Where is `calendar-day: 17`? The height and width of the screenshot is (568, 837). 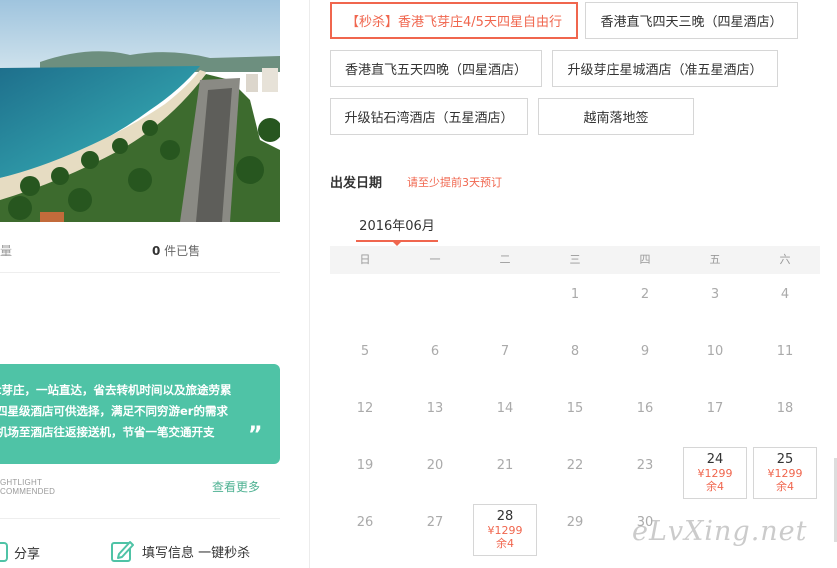
calendar-day: 17 is located at coordinates (715, 416).